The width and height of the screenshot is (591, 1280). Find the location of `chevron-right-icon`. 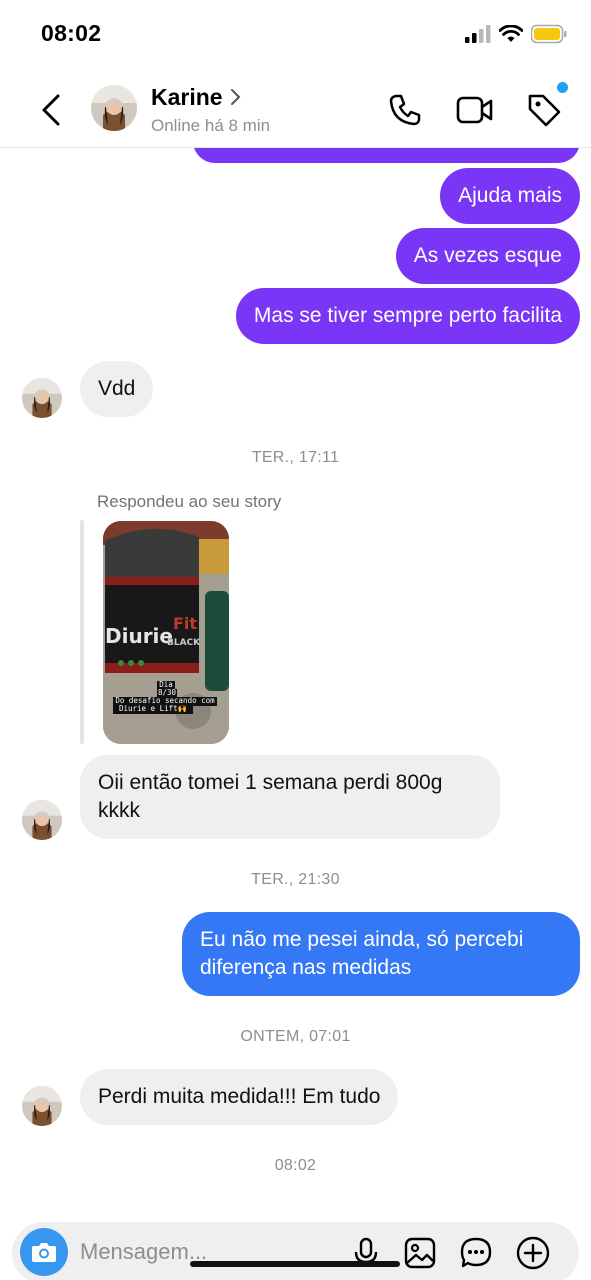

chevron-right-icon is located at coordinates (236, 97).